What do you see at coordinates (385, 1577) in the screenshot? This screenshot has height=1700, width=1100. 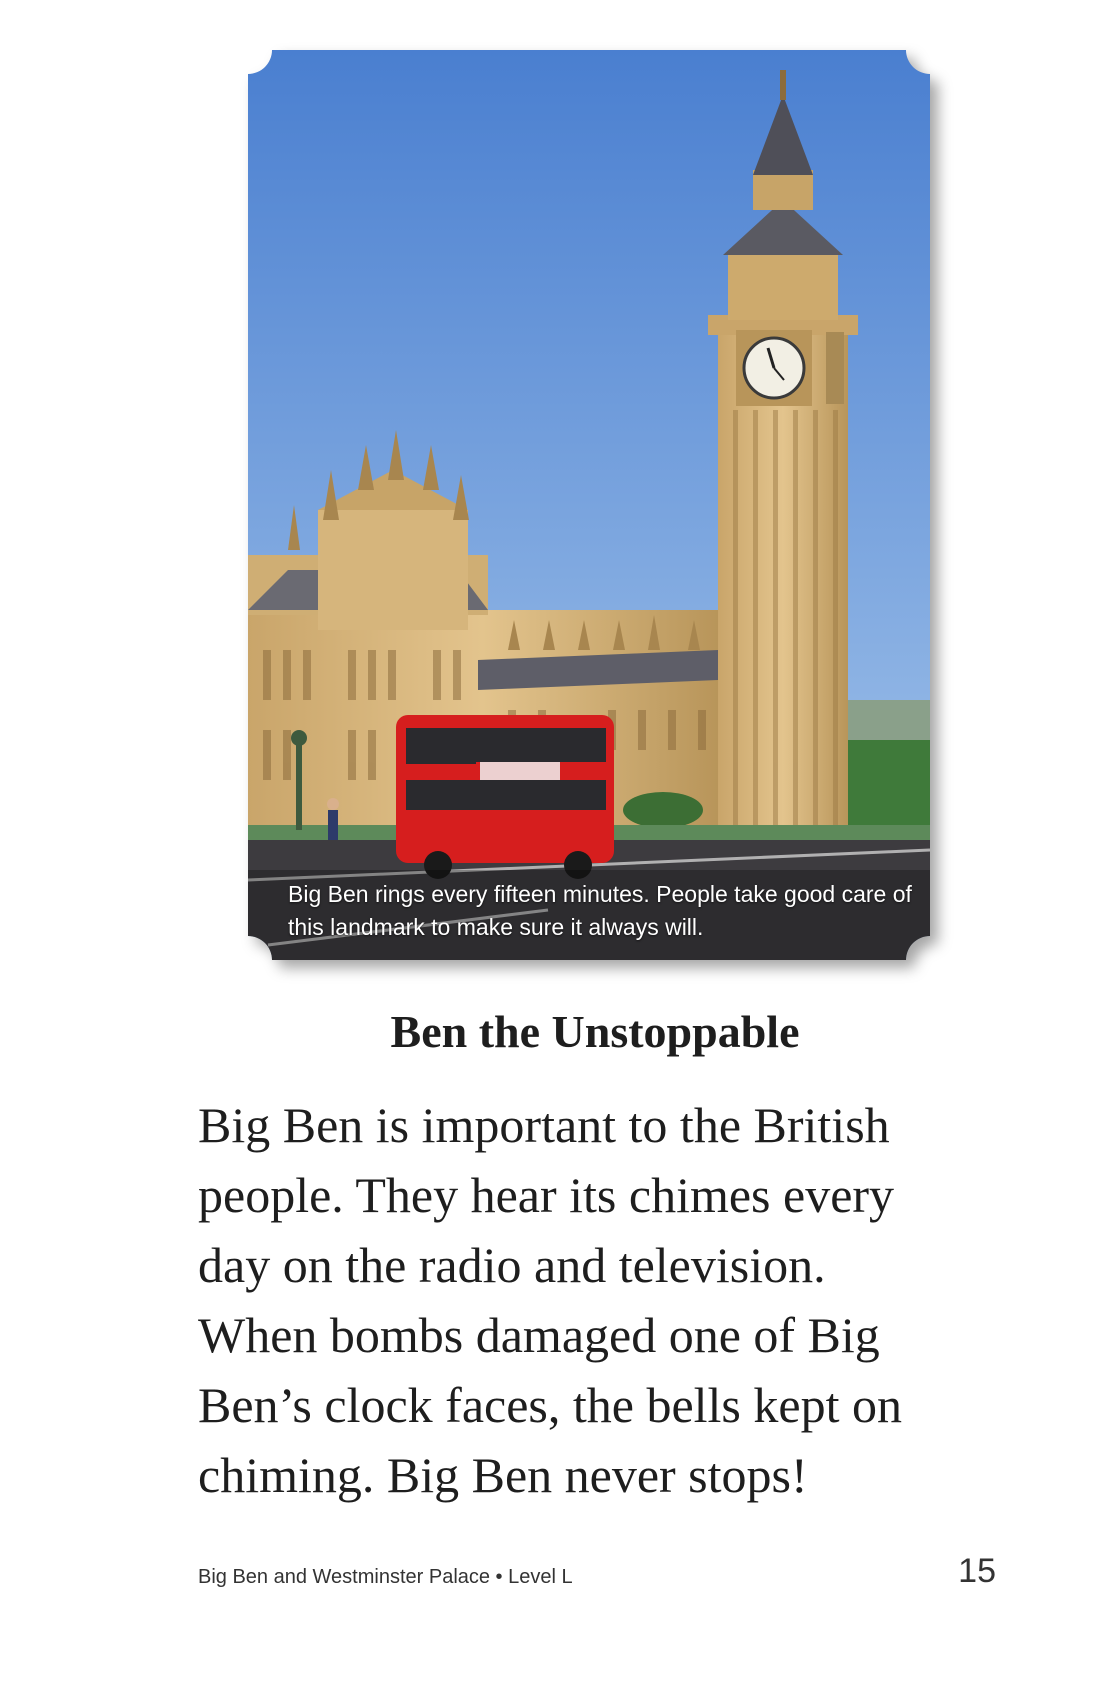 I see `footer-book-title: Big Ben and Westminster Palace • Level L` at bounding box center [385, 1577].